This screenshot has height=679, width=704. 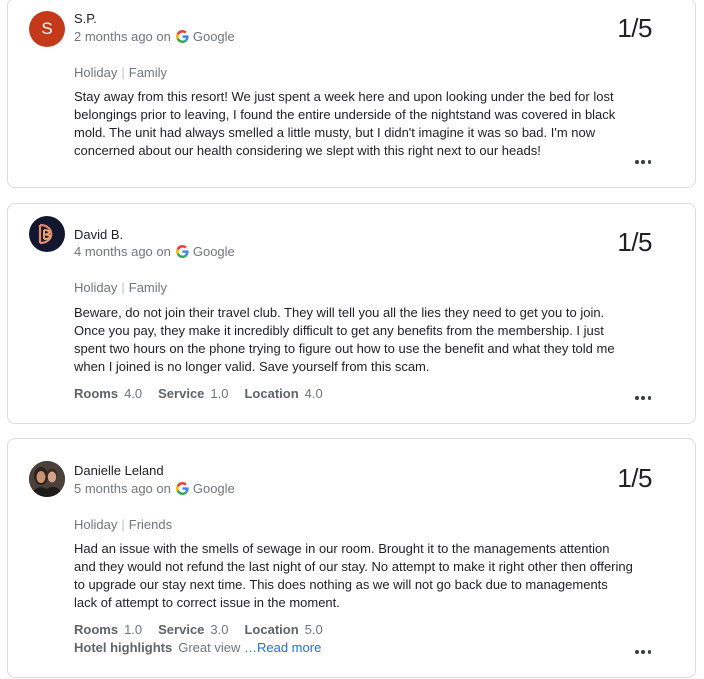 What do you see at coordinates (150, 524) in the screenshot?
I see `travel-group: Friends` at bounding box center [150, 524].